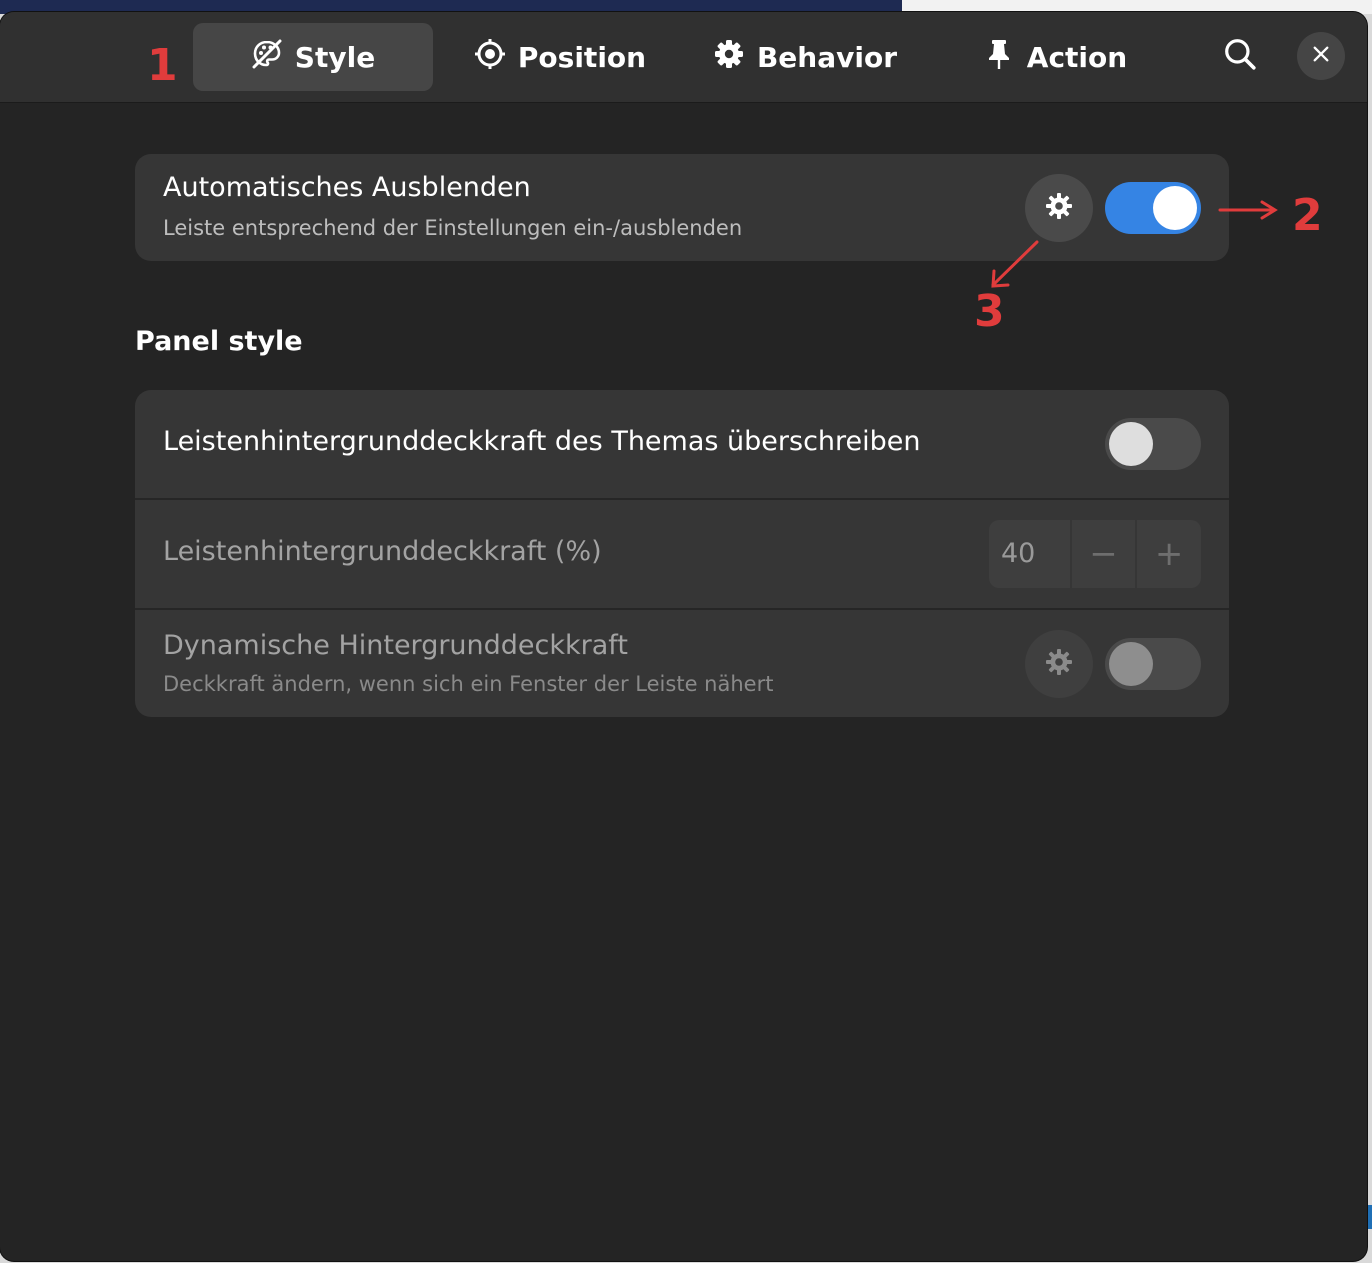 The image size is (1372, 1263). Describe the element at coordinates (1015, 263) in the screenshot. I see `arrow-3-line` at that location.